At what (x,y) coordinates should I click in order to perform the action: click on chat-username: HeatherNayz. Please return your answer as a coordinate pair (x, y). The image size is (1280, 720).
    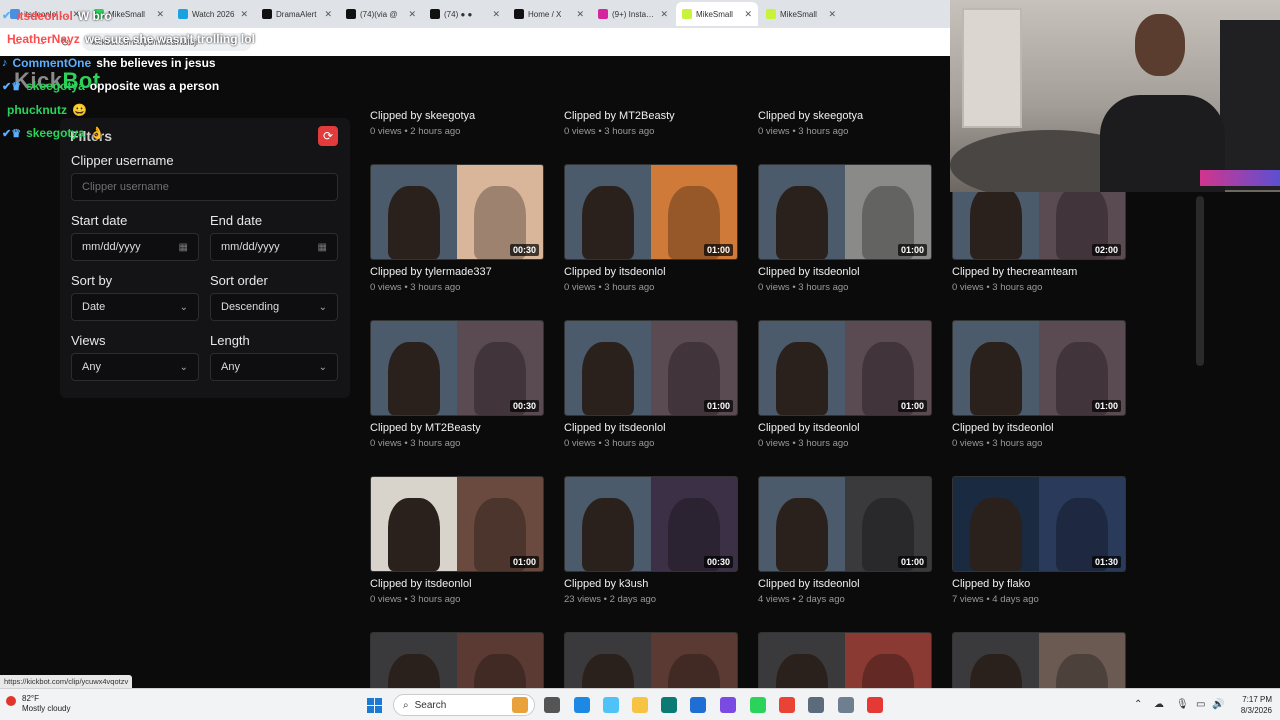
    Looking at the image, I should click on (43, 39).